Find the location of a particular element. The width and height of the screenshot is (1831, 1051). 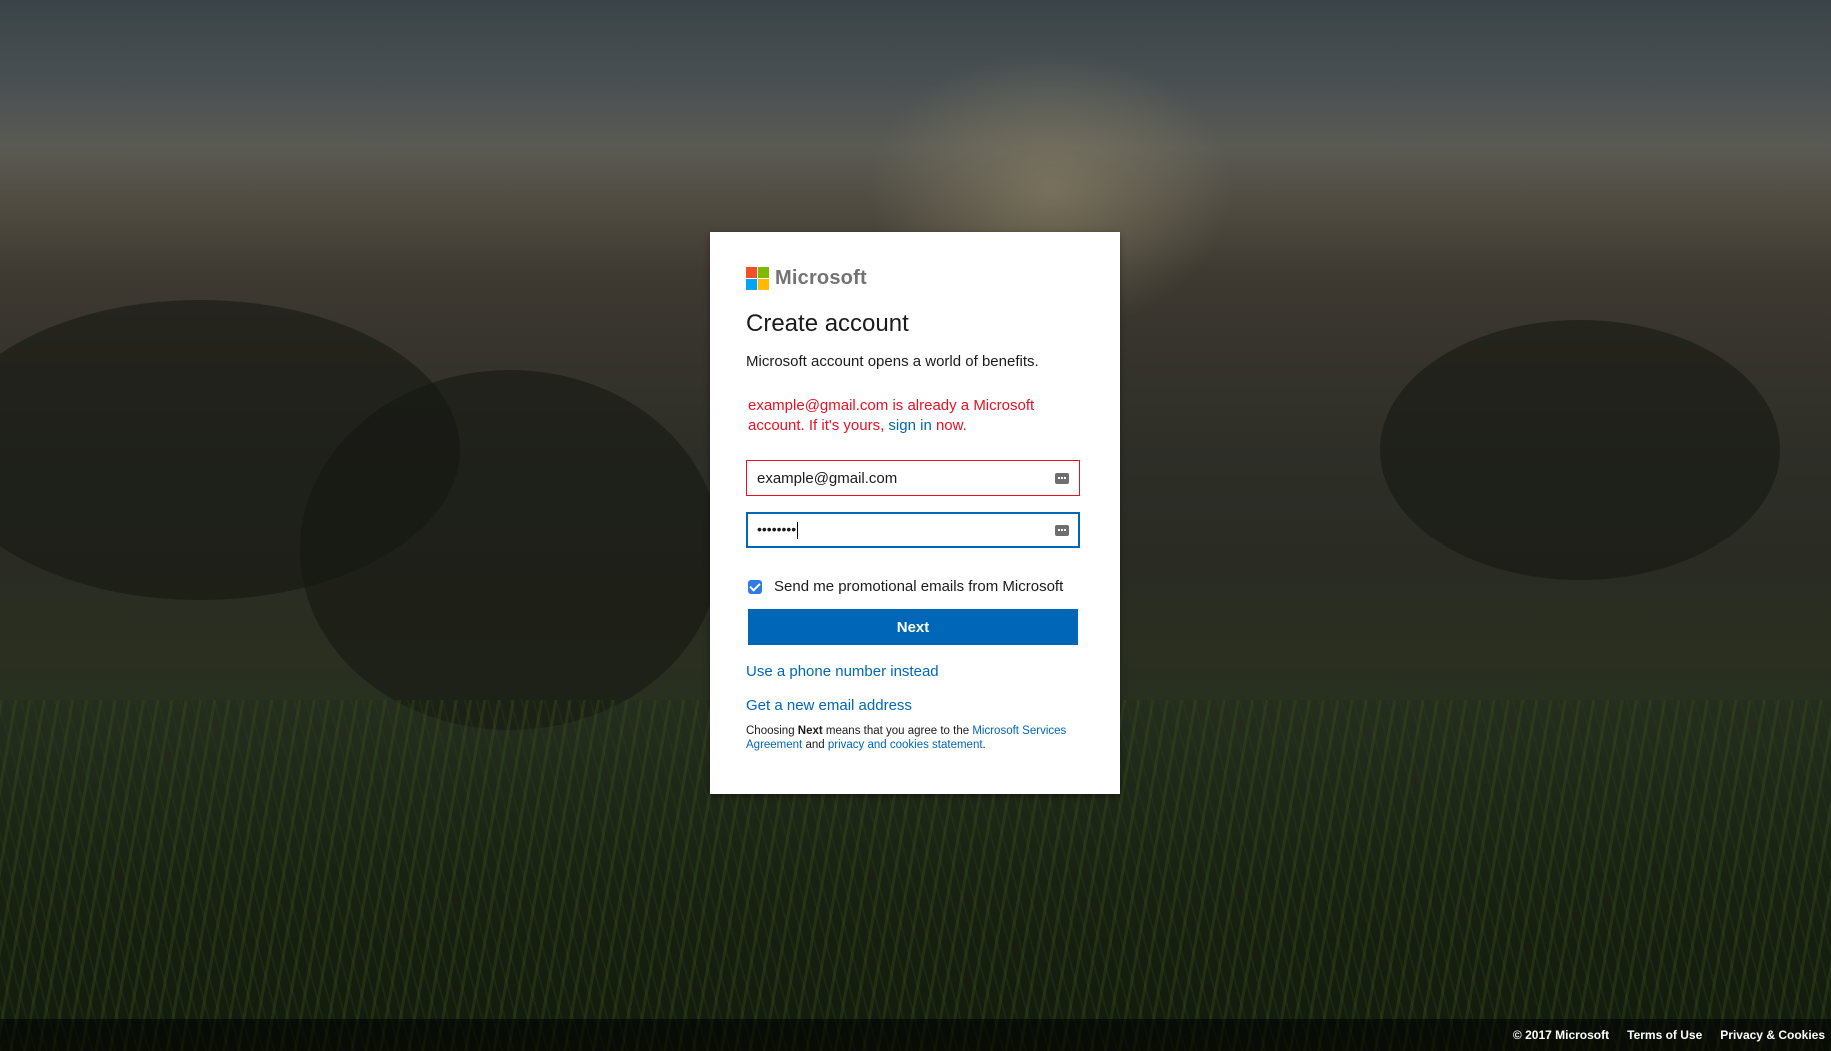

legal-and: and is located at coordinates (815, 745).